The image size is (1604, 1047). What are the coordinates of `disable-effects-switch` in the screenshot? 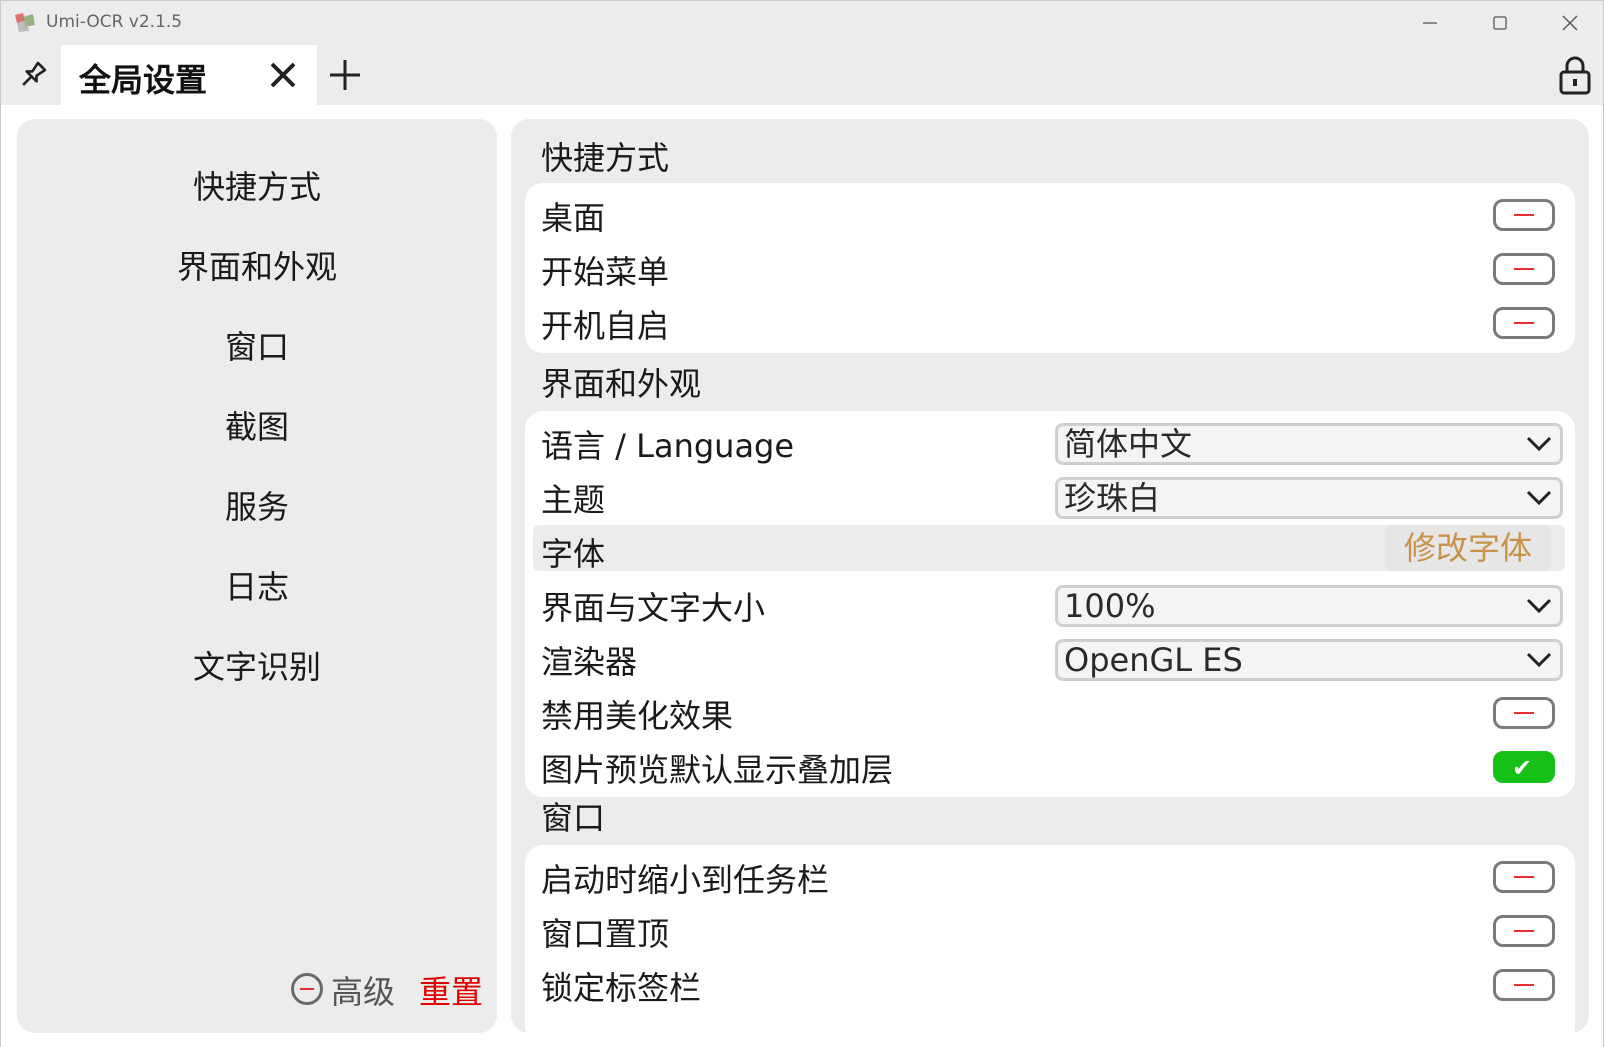 It's located at (1524, 713).